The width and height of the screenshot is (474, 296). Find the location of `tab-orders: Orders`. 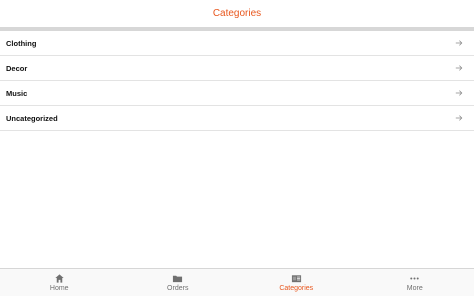

tab-orders: Orders is located at coordinates (178, 282).